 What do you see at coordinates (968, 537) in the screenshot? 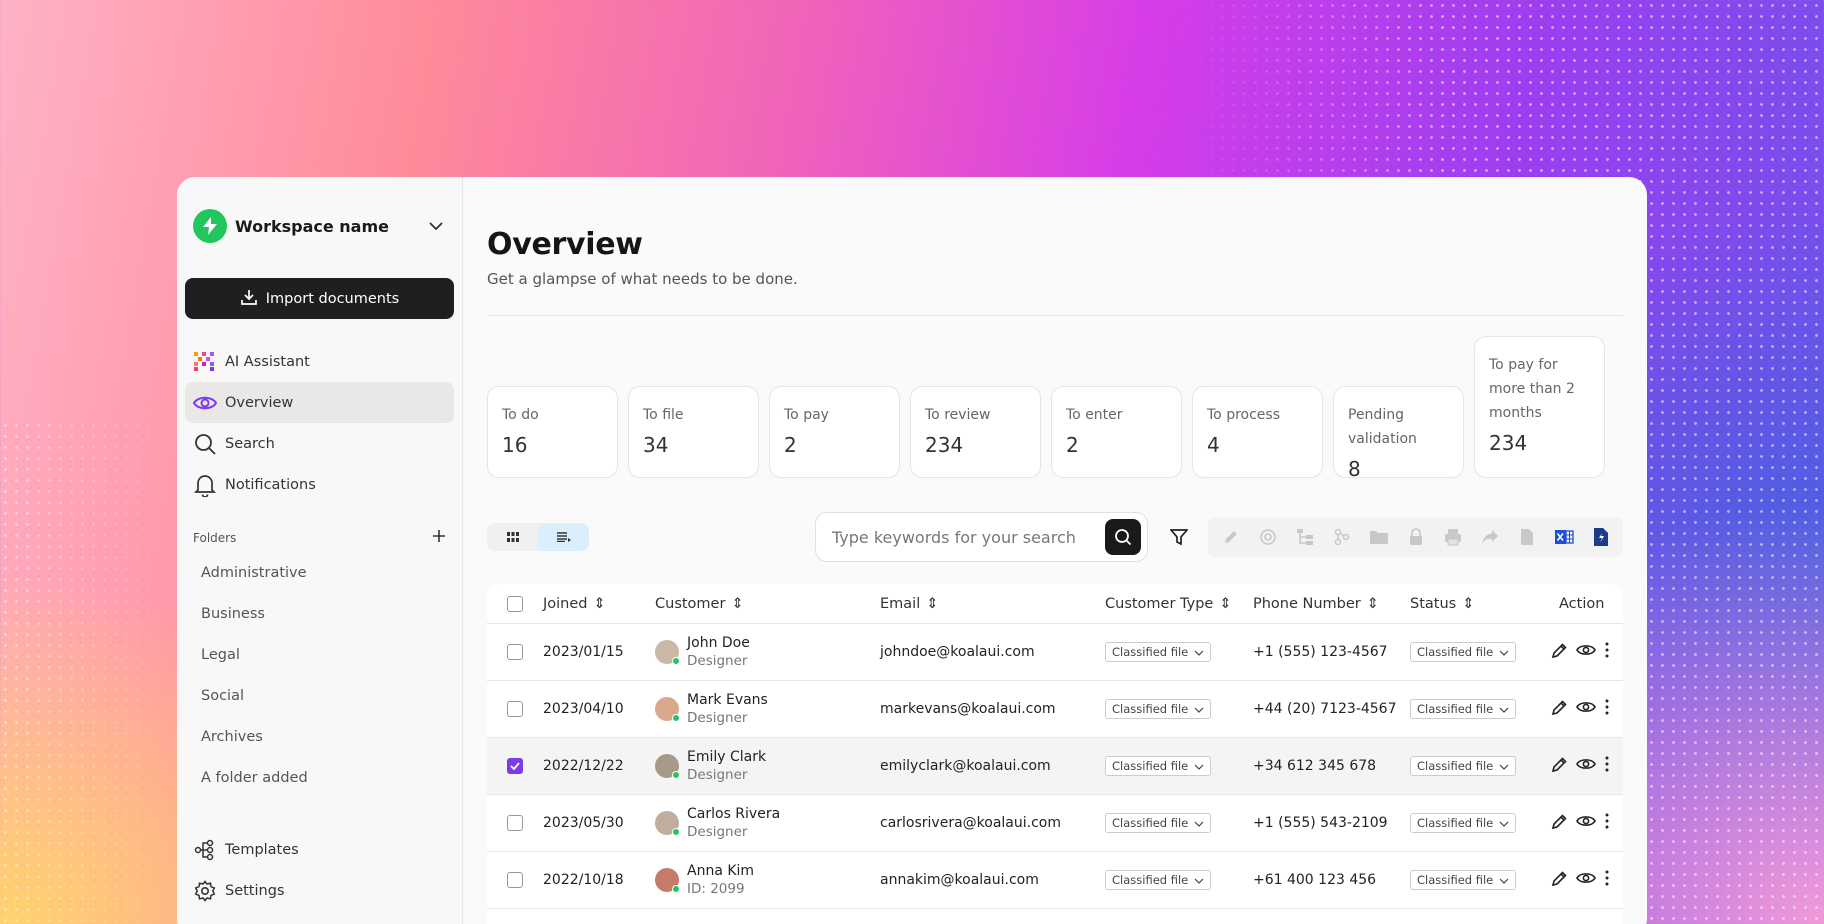
I see `search-input` at bounding box center [968, 537].